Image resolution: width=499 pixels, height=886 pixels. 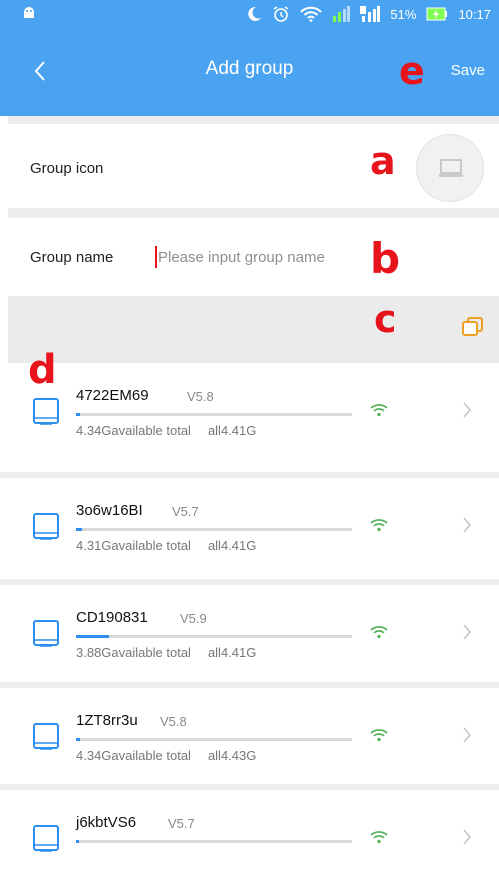 What do you see at coordinates (341, 14) in the screenshot?
I see `signal-icon` at bounding box center [341, 14].